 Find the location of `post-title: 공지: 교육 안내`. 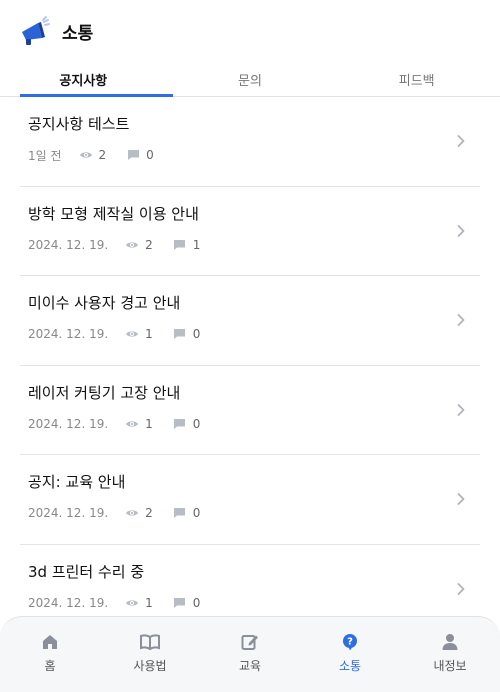

post-title: 공지: 교육 안내 is located at coordinates (77, 482).